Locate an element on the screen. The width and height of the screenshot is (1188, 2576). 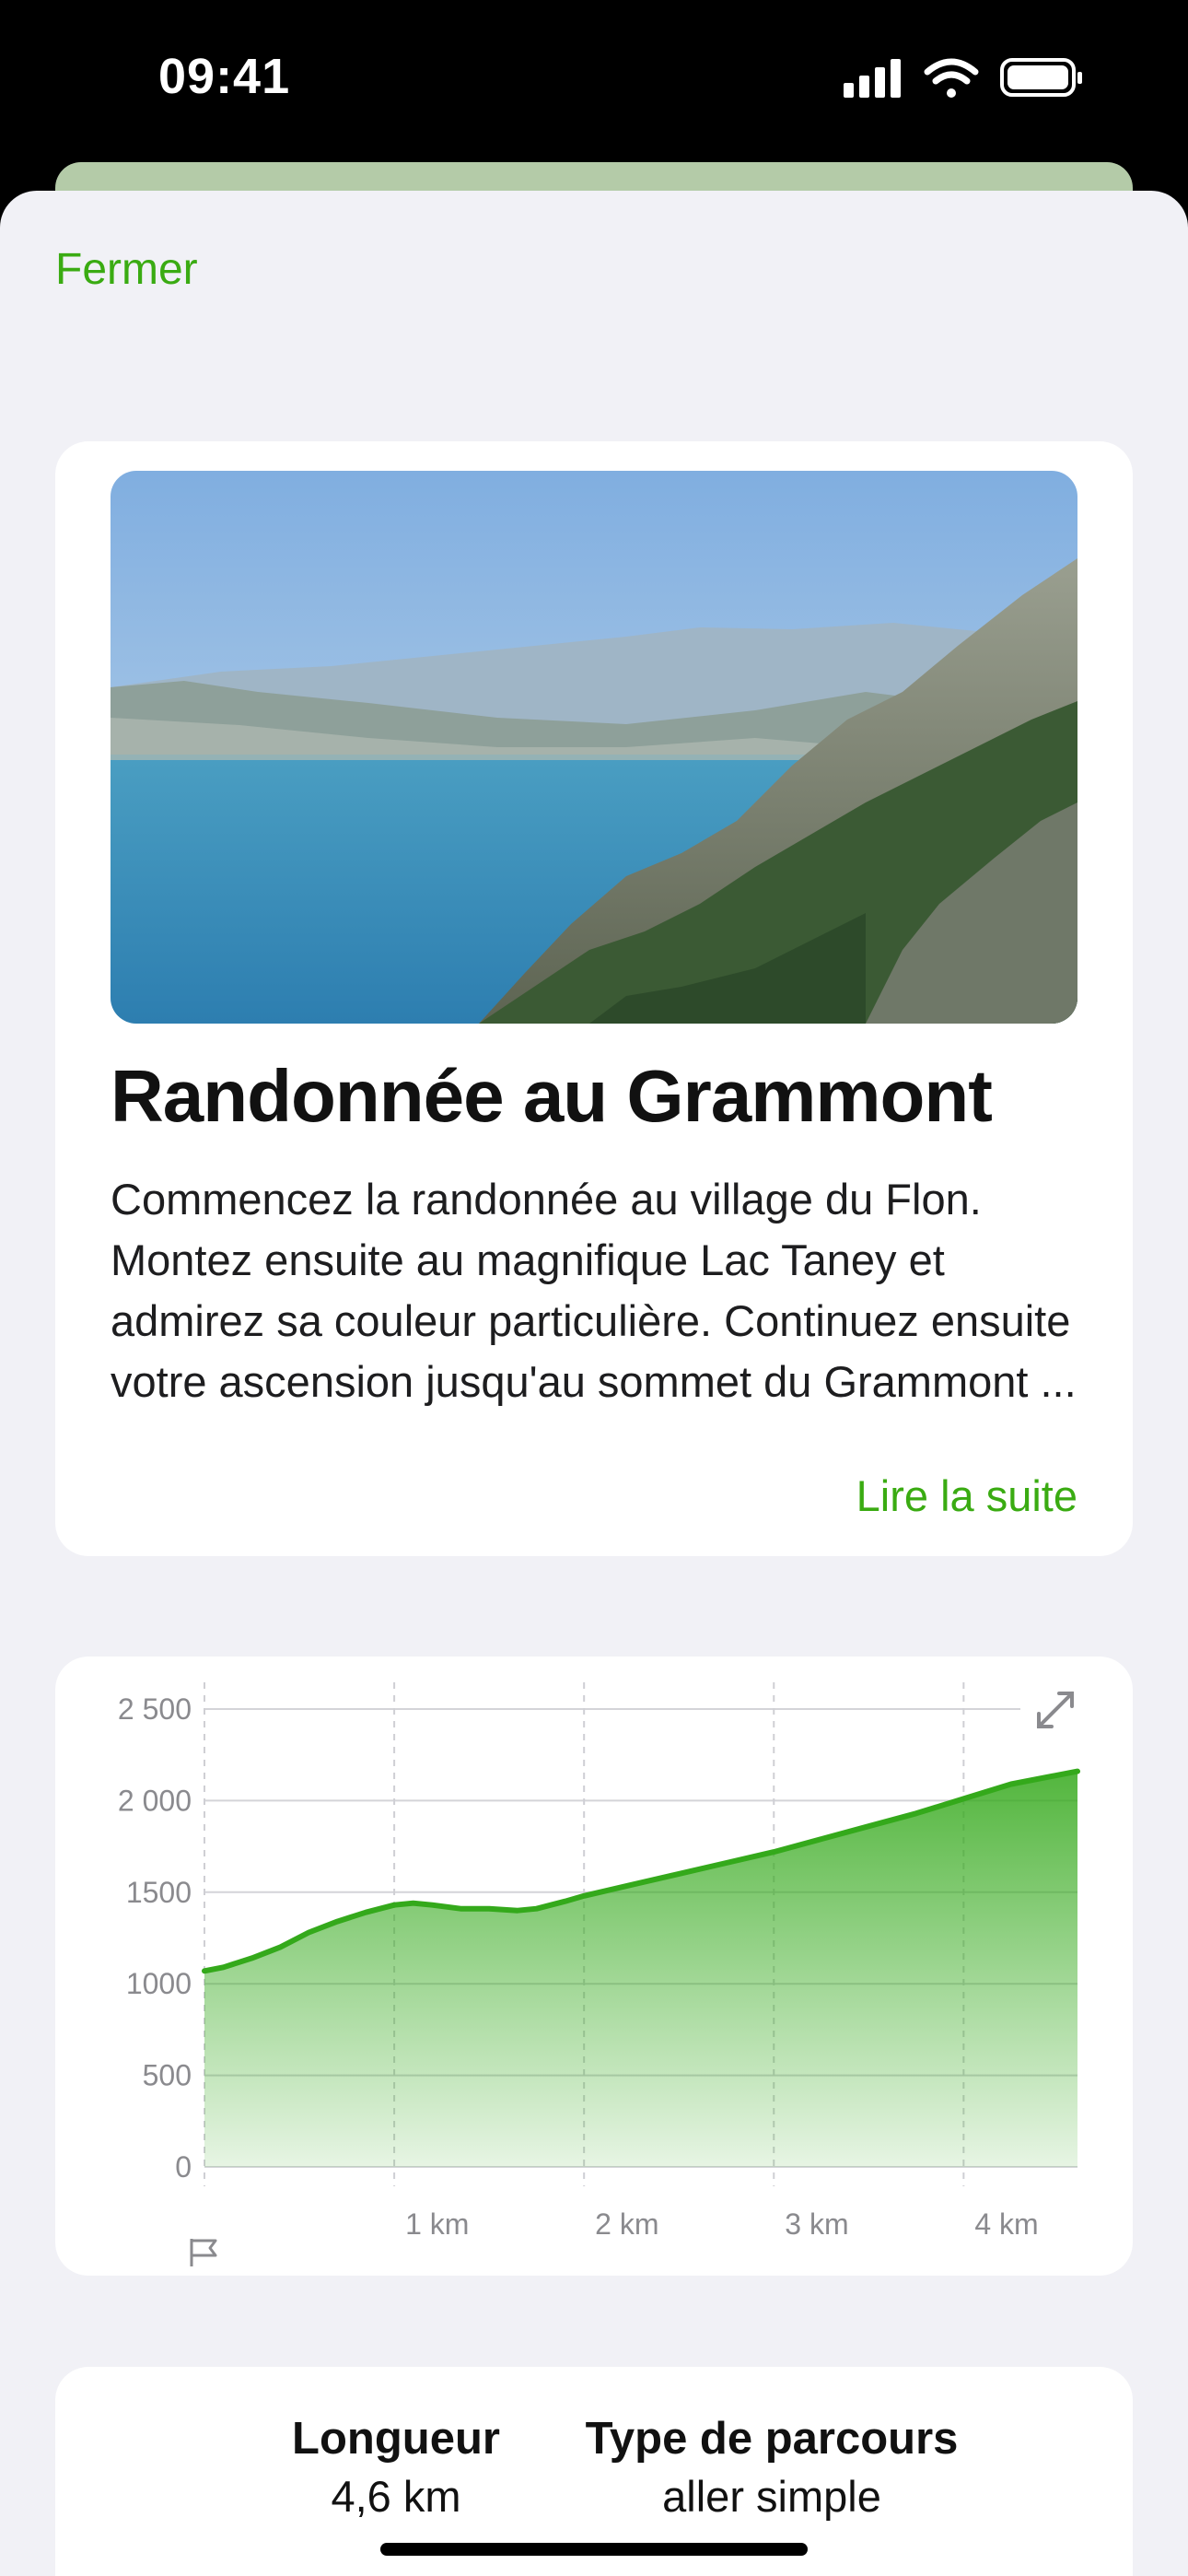
start-flag-icon is located at coordinates (203, 2252).